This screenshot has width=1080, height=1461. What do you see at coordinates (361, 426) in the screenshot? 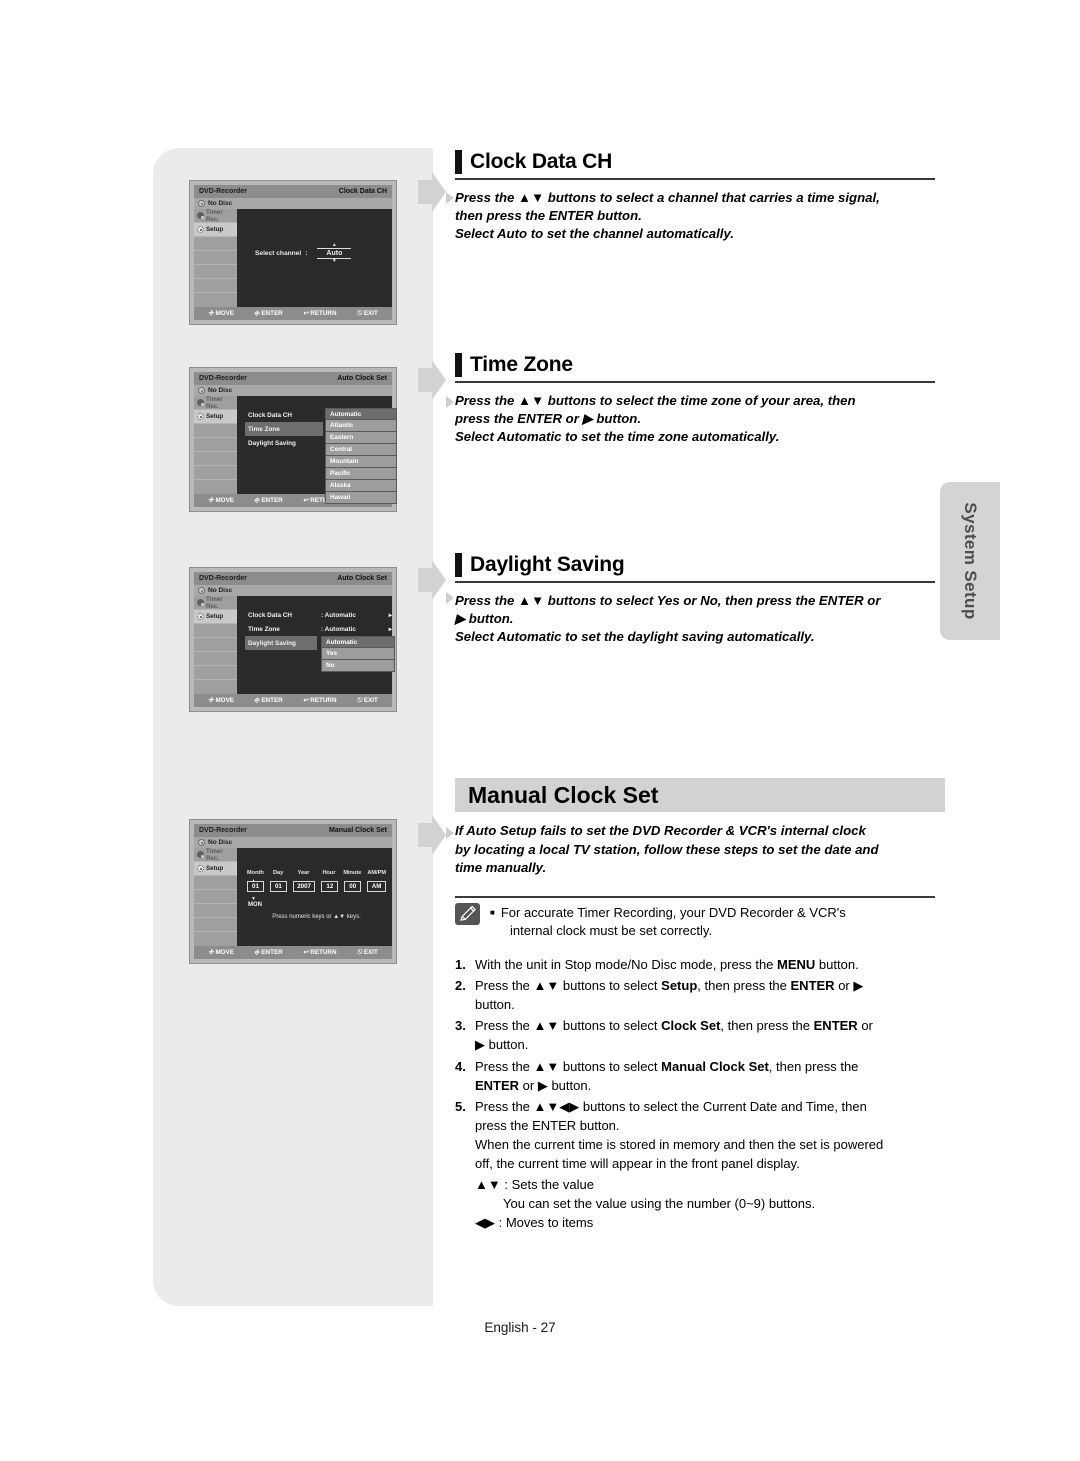
I see `option-item: Atlantic` at bounding box center [361, 426].